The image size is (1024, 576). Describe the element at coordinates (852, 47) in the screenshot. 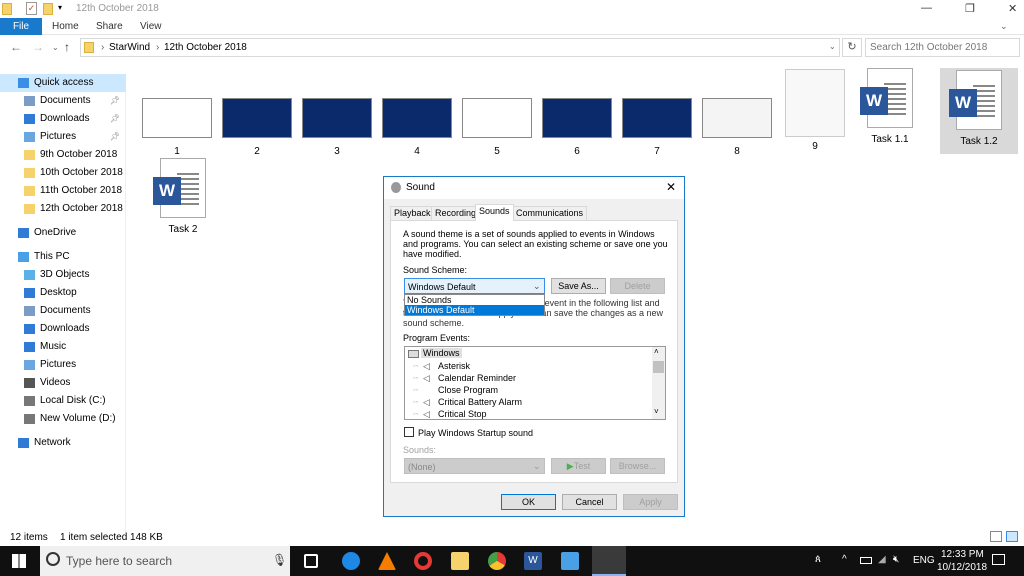

I see `refresh-button: ↻` at that location.